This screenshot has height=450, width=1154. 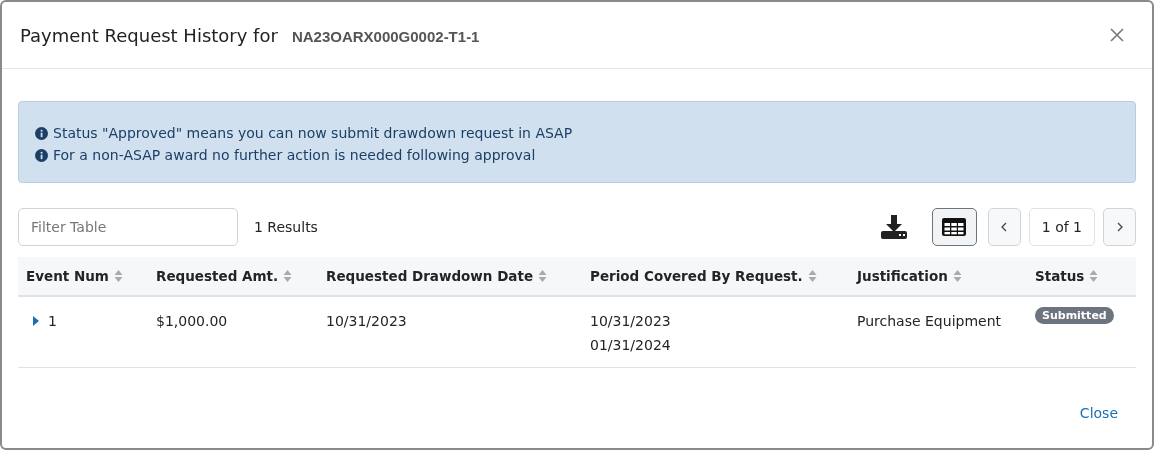 What do you see at coordinates (1061, 227) in the screenshot?
I see `page-indicator: 1 of 1` at bounding box center [1061, 227].